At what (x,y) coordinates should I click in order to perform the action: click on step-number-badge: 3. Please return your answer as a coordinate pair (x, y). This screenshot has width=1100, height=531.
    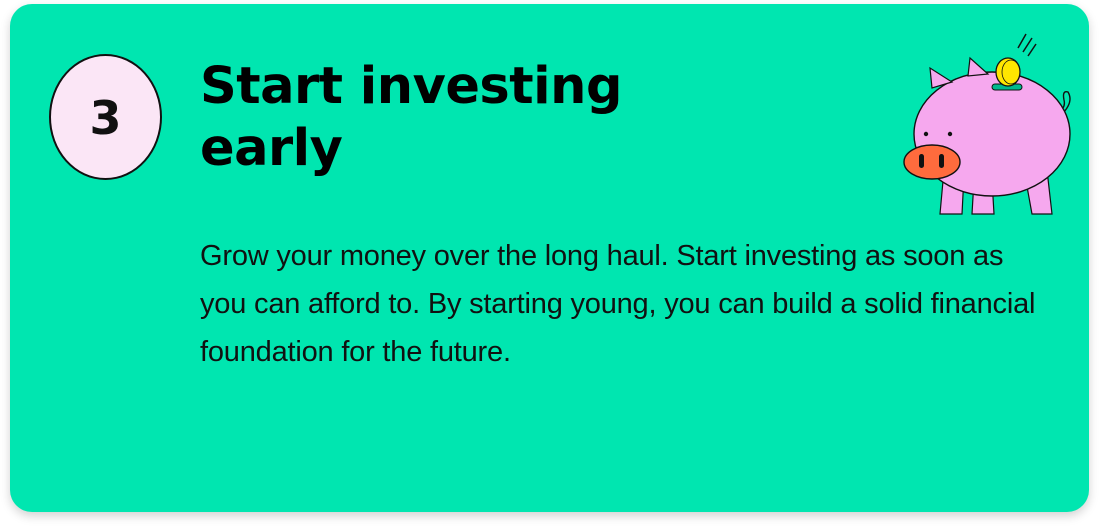
    Looking at the image, I should click on (105, 117).